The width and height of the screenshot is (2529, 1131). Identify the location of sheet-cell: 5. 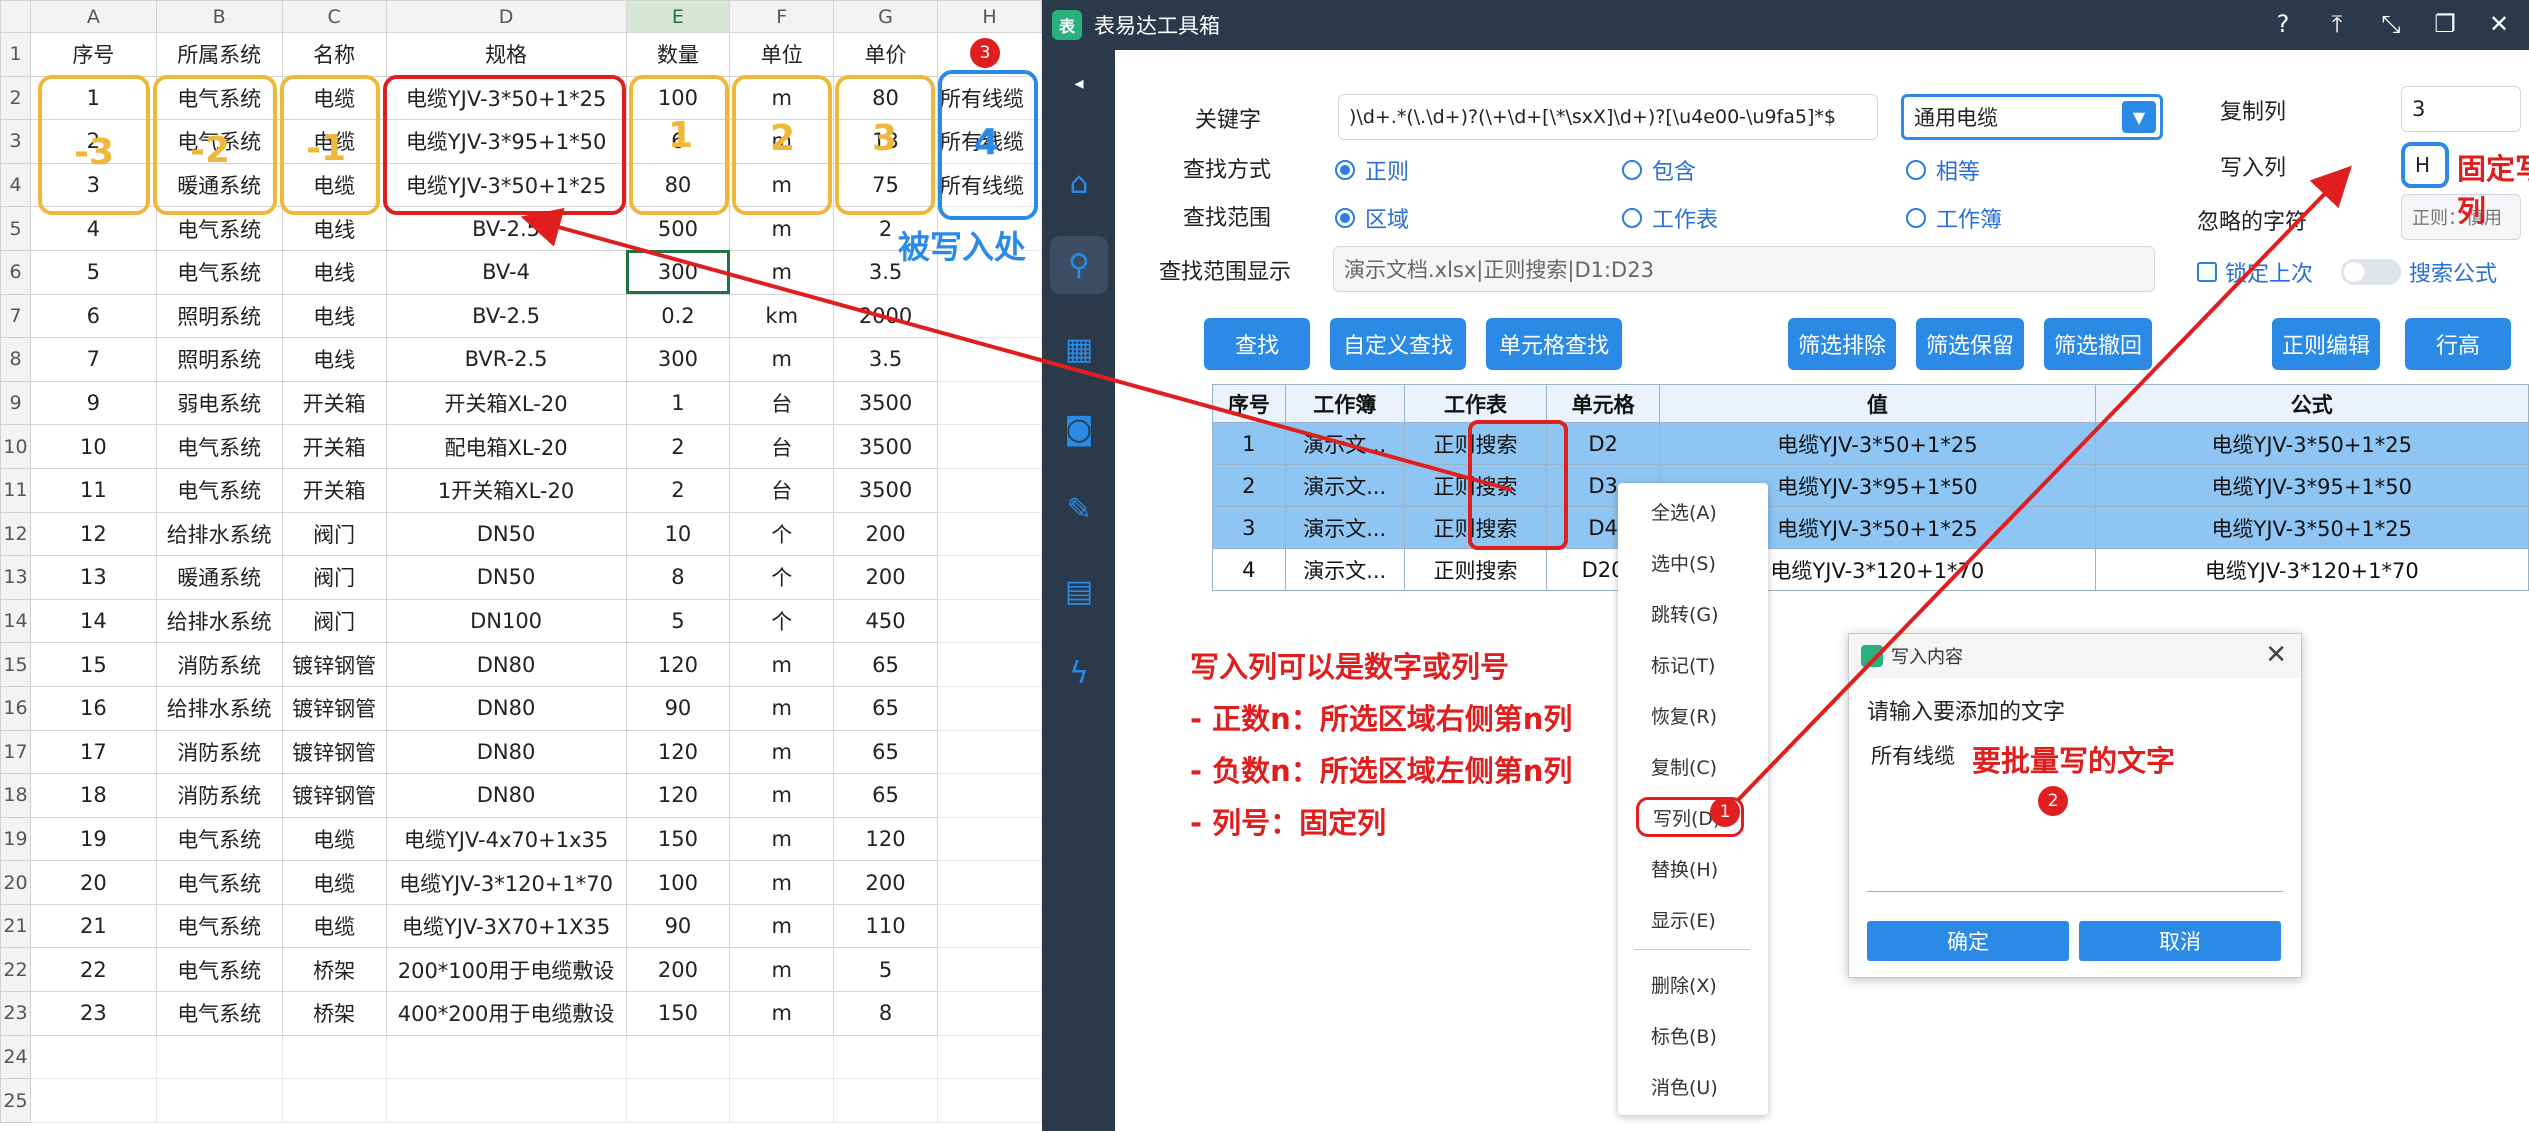
(678, 621).